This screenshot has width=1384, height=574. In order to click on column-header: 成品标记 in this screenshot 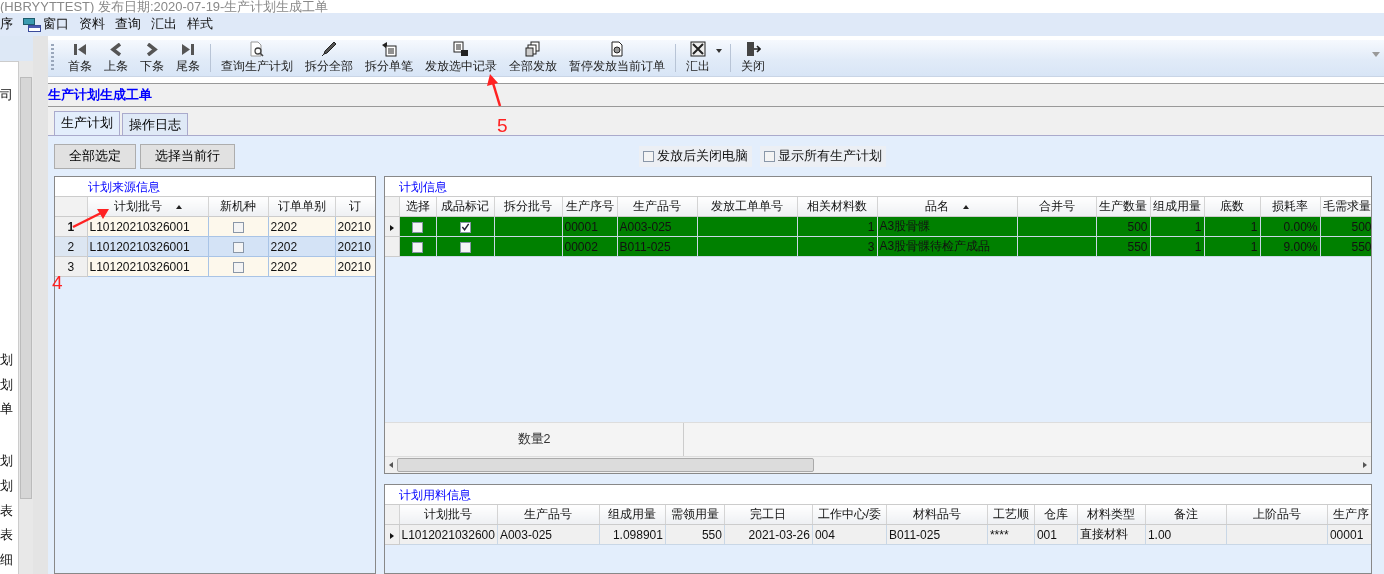, I will do `click(465, 207)`.